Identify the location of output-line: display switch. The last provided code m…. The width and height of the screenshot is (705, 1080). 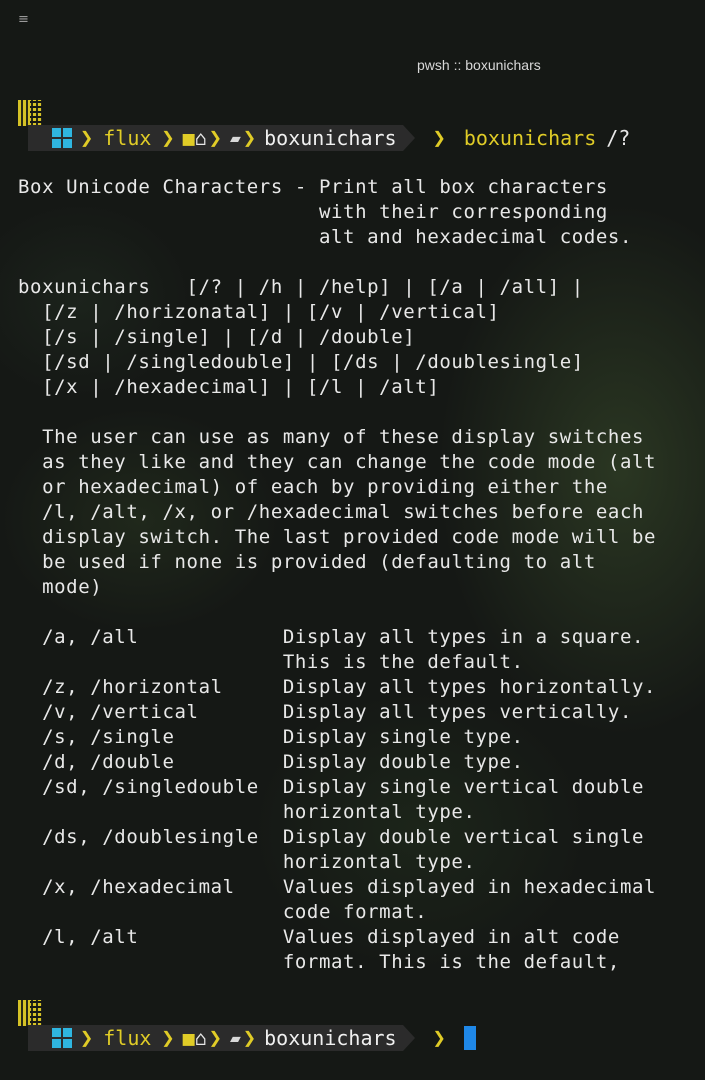
(337, 537).